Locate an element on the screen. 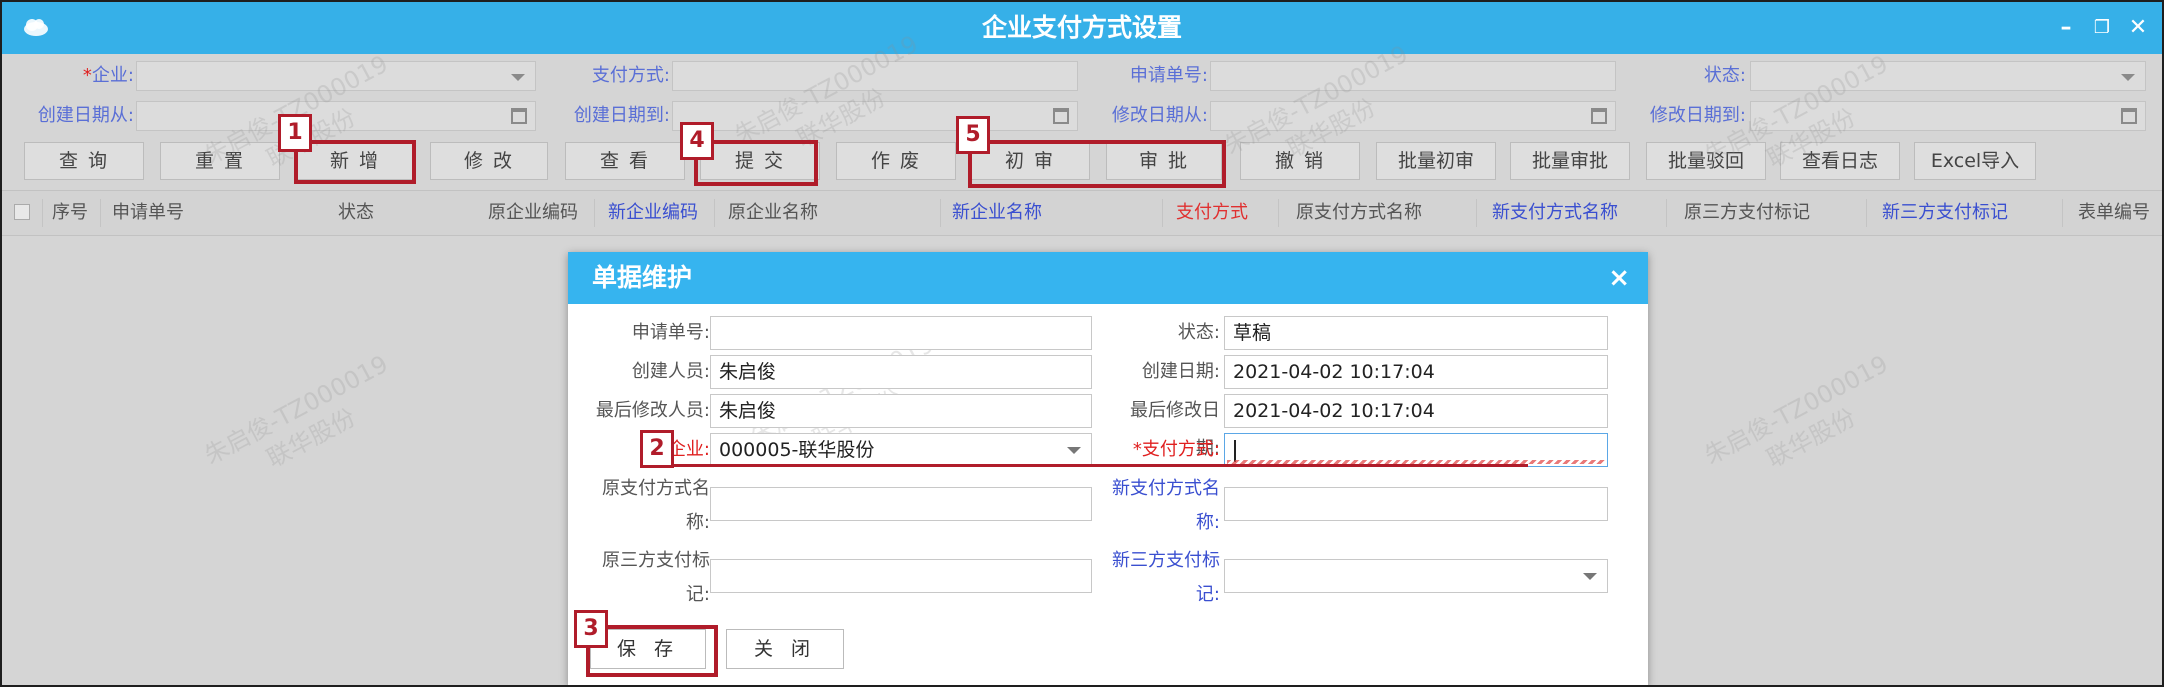  batch-reject-button: 批量驳回 is located at coordinates (1706, 161).